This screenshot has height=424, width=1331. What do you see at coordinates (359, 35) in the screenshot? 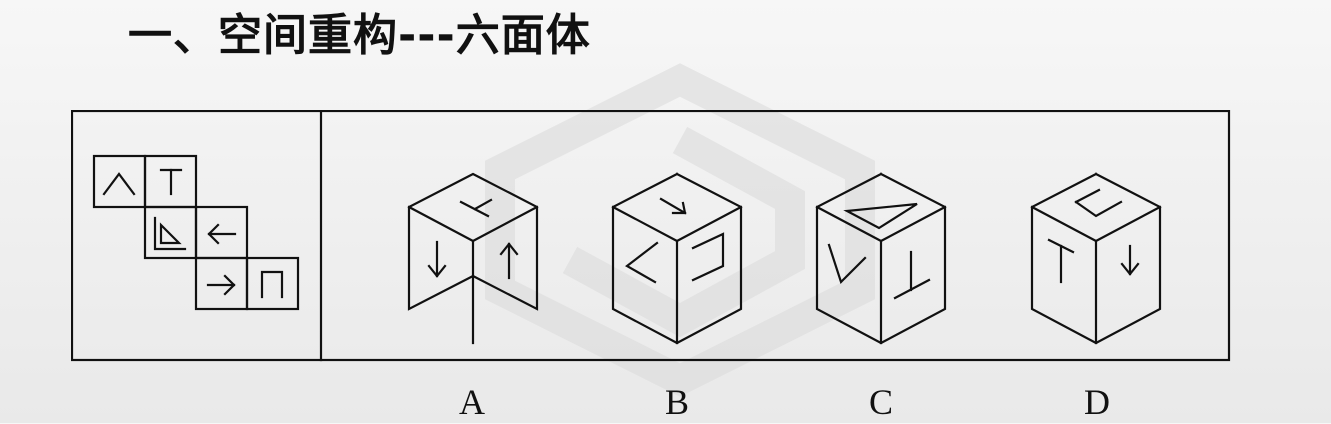
I see `page-title: 一、空间重构---六面体` at bounding box center [359, 35].